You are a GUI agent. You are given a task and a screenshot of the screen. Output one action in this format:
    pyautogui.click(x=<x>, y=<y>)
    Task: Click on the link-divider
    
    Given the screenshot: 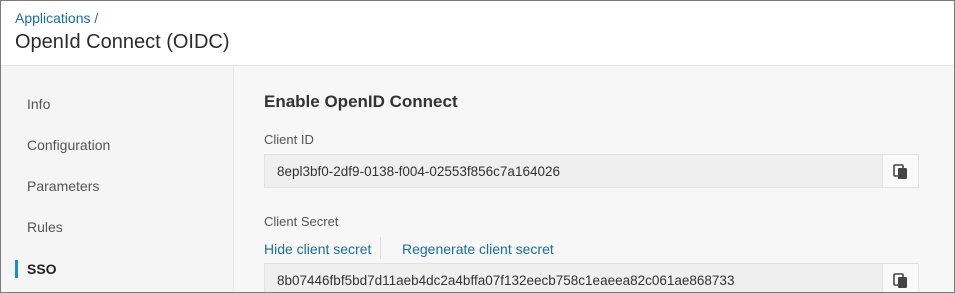 What is the action you would take?
    pyautogui.click(x=380, y=248)
    